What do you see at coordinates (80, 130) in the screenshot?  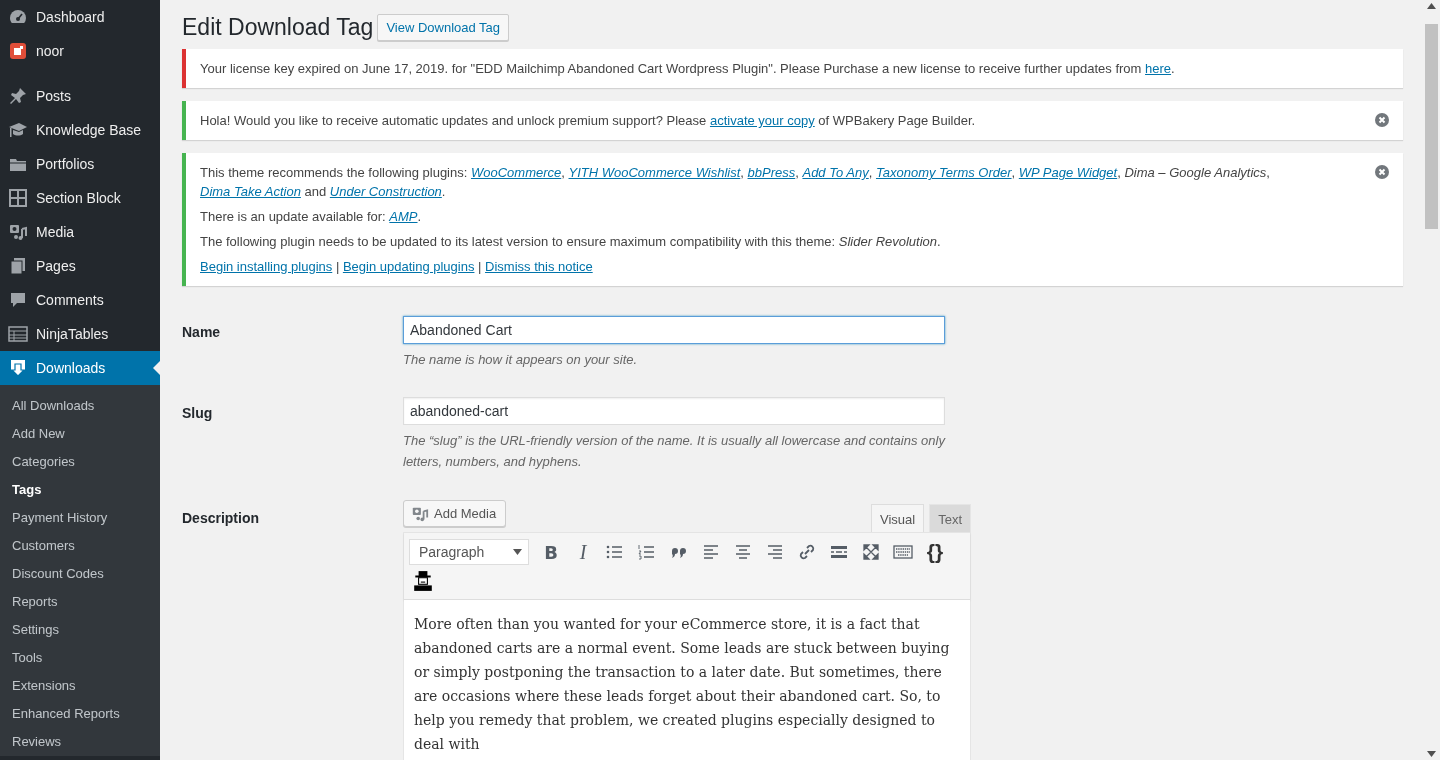 I see `menu-item: Knowledge Base` at bounding box center [80, 130].